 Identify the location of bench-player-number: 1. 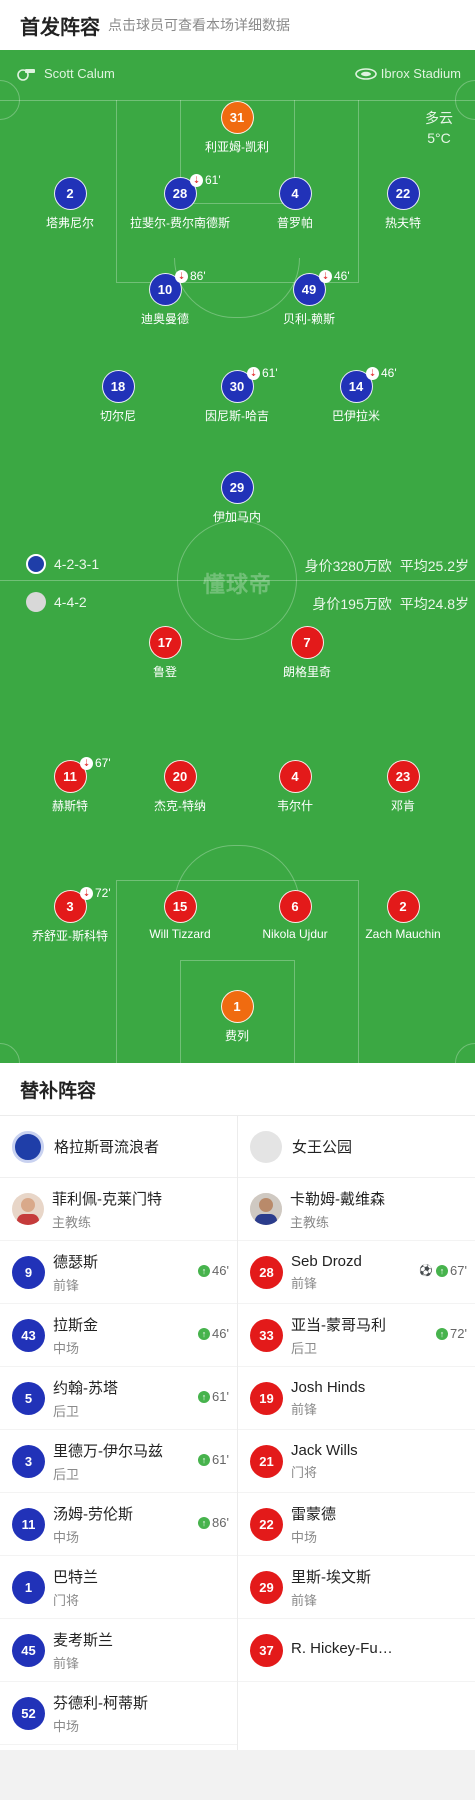
(28, 1587).